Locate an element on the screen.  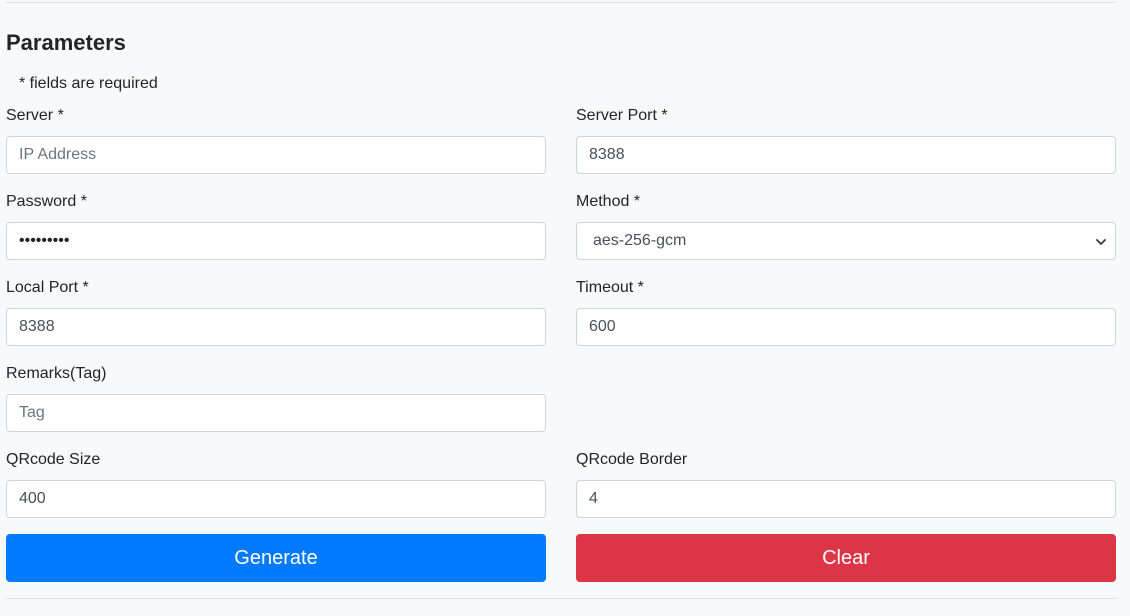
local-port-input is located at coordinates (276, 327).